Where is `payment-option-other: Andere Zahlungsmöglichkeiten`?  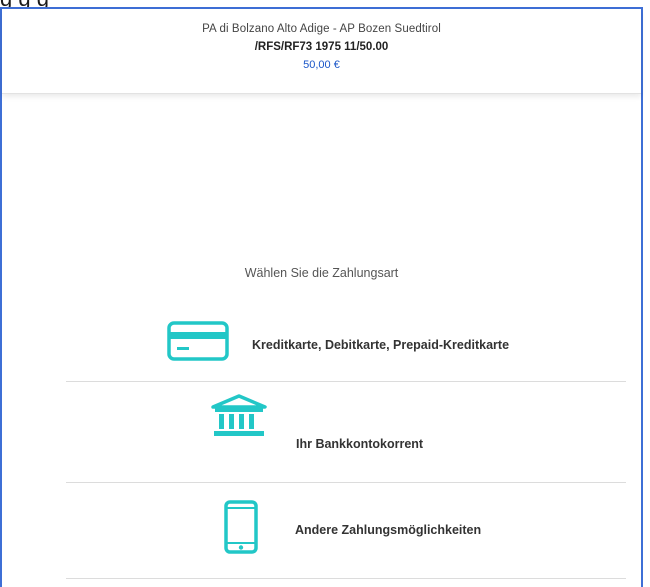 payment-option-other: Andere Zahlungsmöglichkeiten is located at coordinates (346, 530).